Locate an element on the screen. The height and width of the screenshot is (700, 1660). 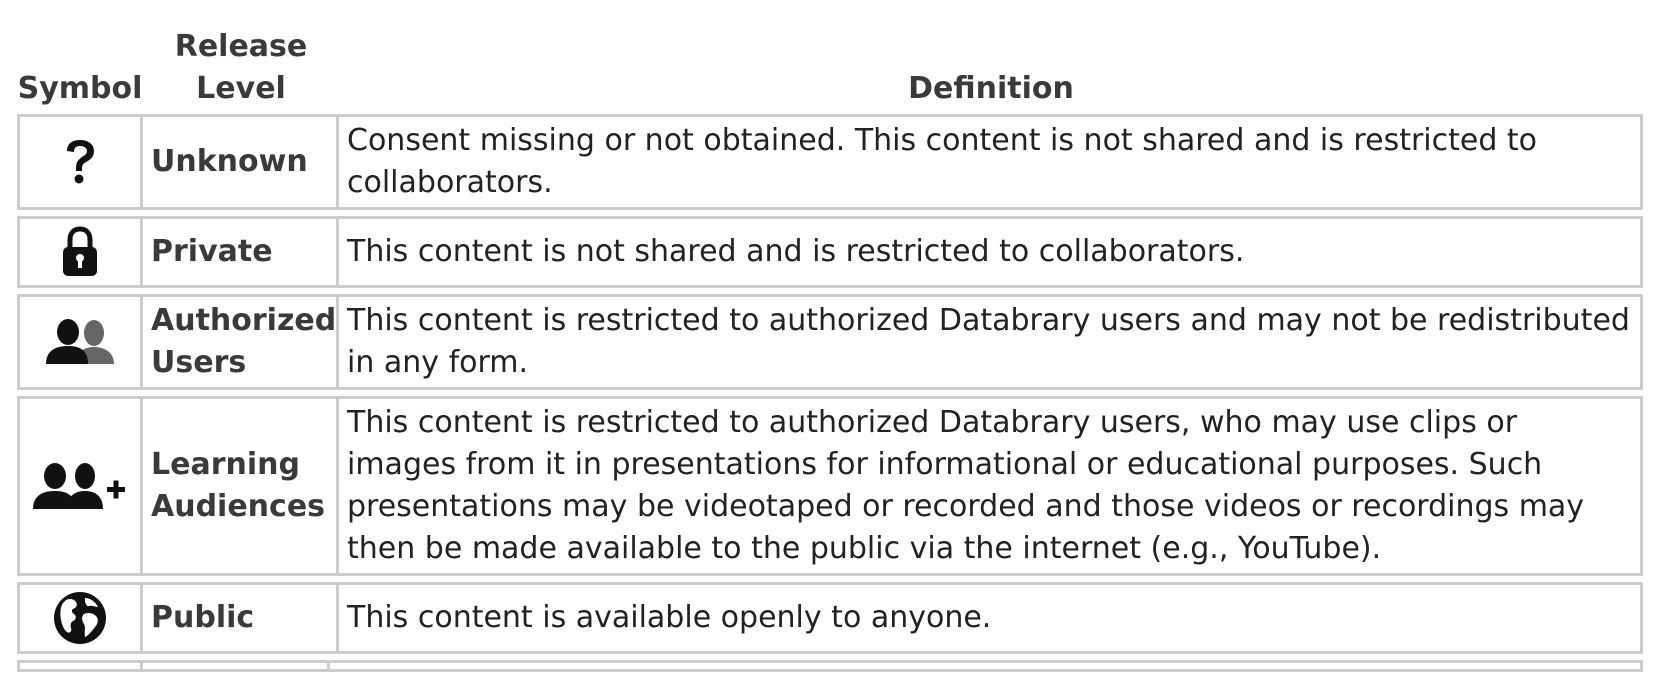
level-label-public: Public is located at coordinates (241, 618).